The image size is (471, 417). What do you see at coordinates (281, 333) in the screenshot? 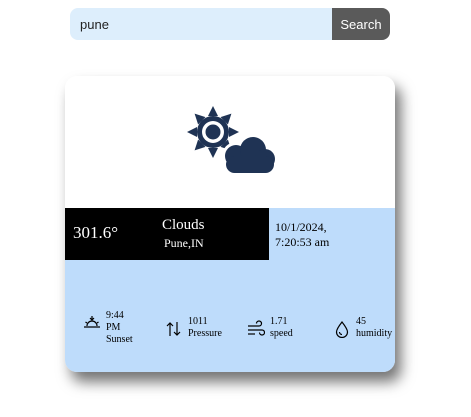
I see `wind-label: speed` at bounding box center [281, 333].